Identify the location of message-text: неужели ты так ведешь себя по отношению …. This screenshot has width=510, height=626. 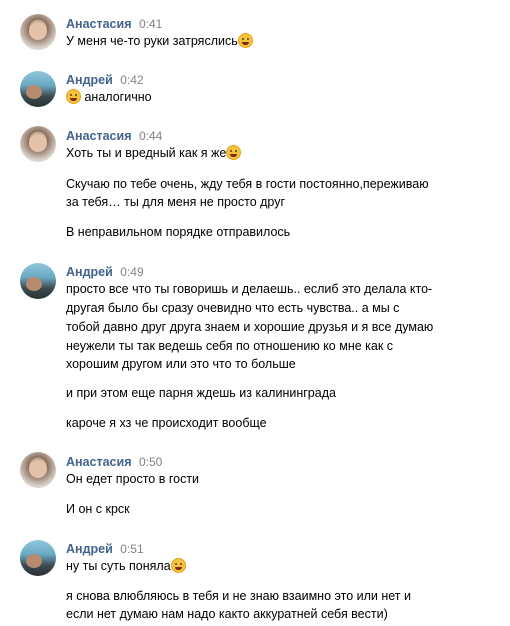
(230, 346).